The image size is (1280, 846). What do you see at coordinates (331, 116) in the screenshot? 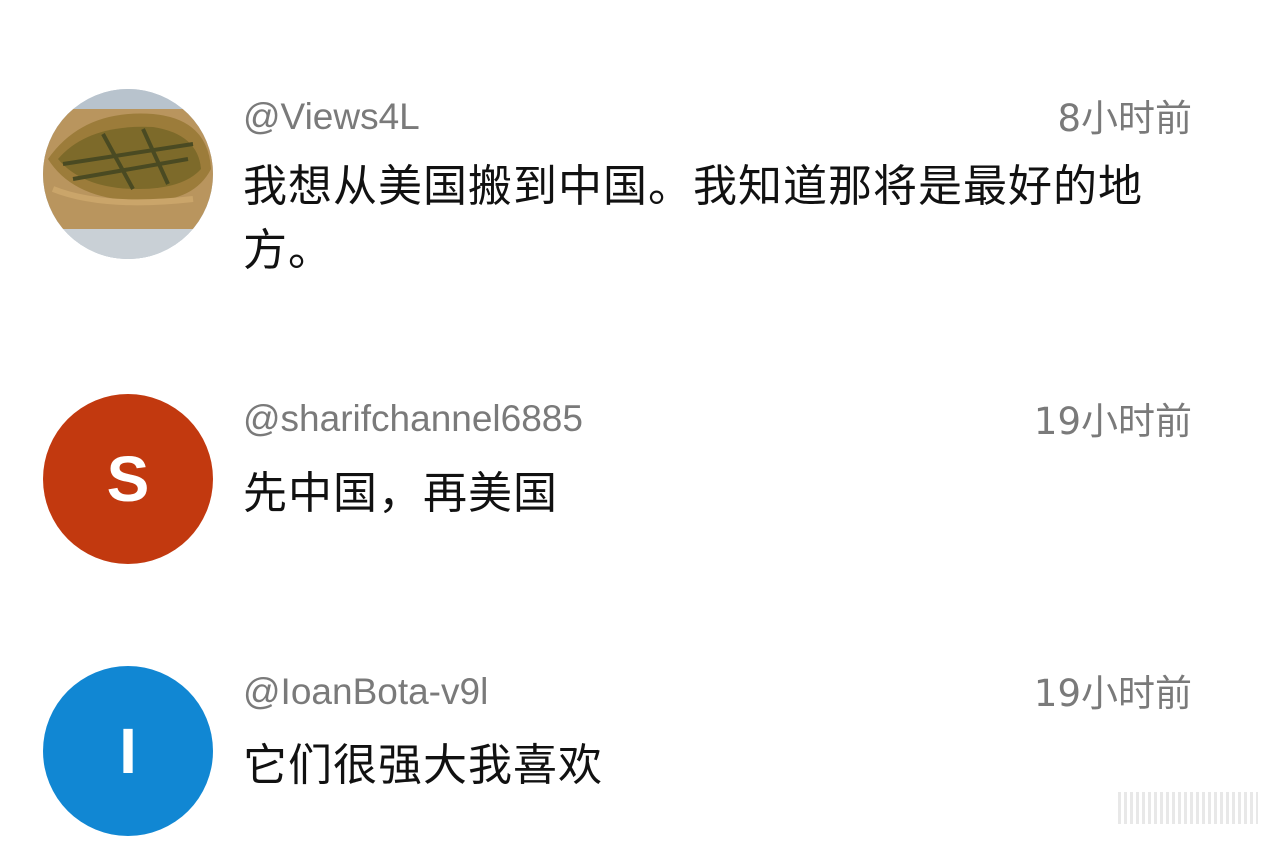
I see `comment-author: @Views4L` at bounding box center [331, 116].